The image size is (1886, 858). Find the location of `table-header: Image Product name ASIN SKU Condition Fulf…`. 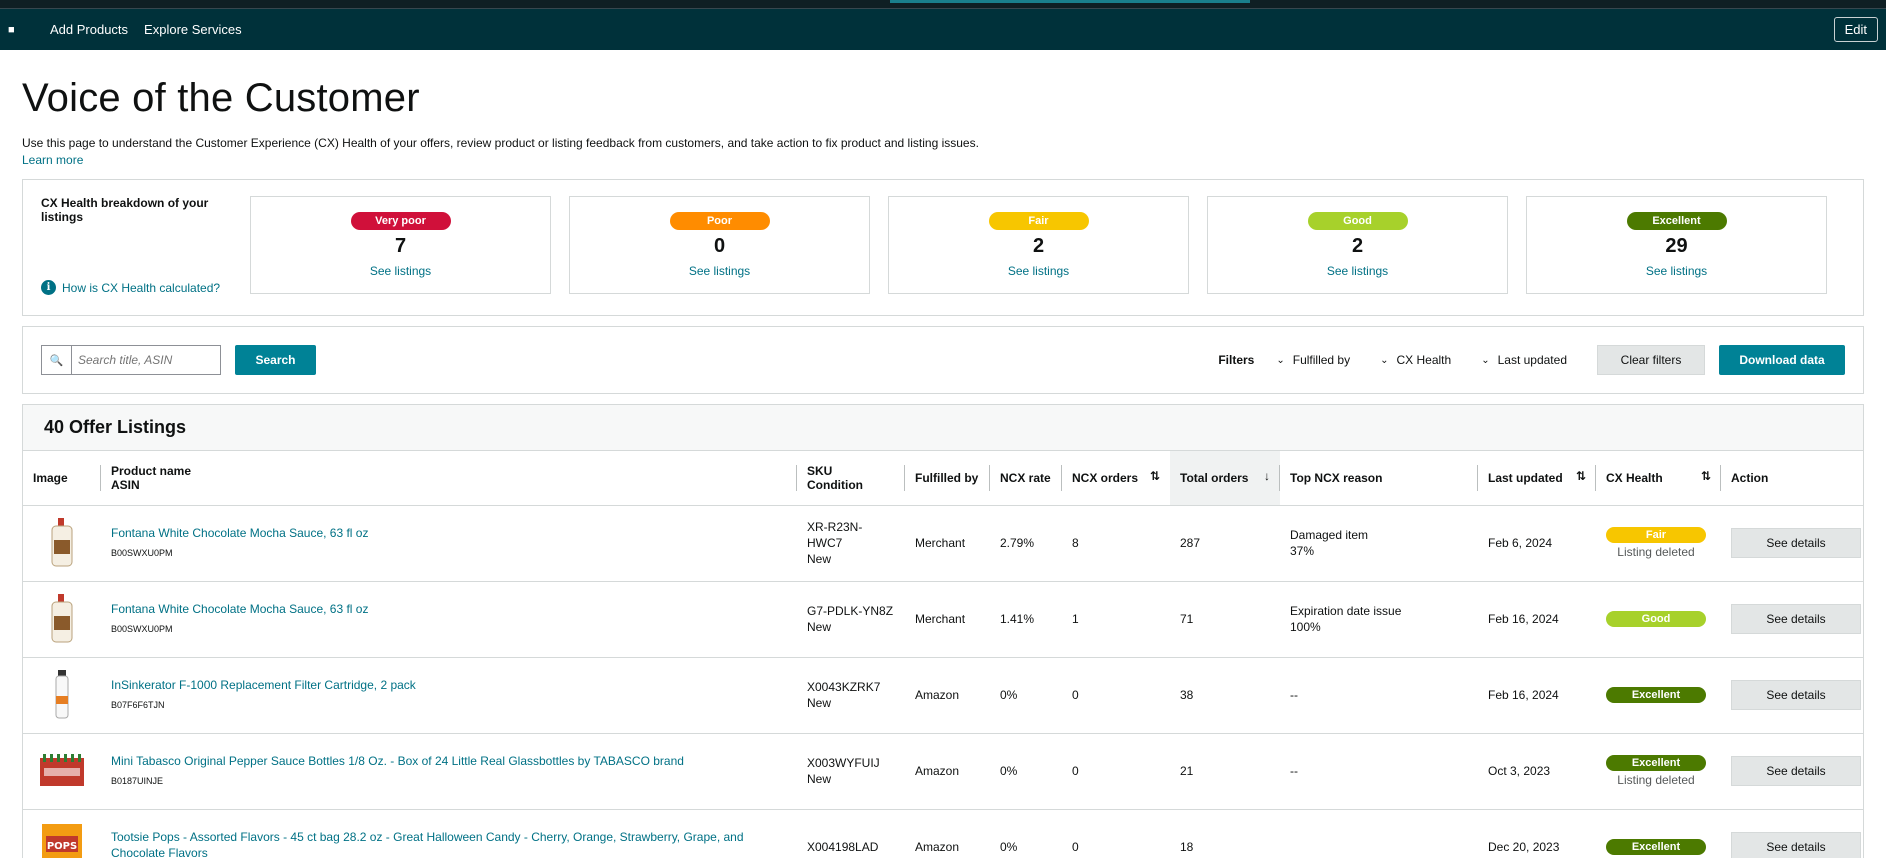

table-header: Image Product name ASIN SKU Condition Fulf… is located at coordinates (943, 478).